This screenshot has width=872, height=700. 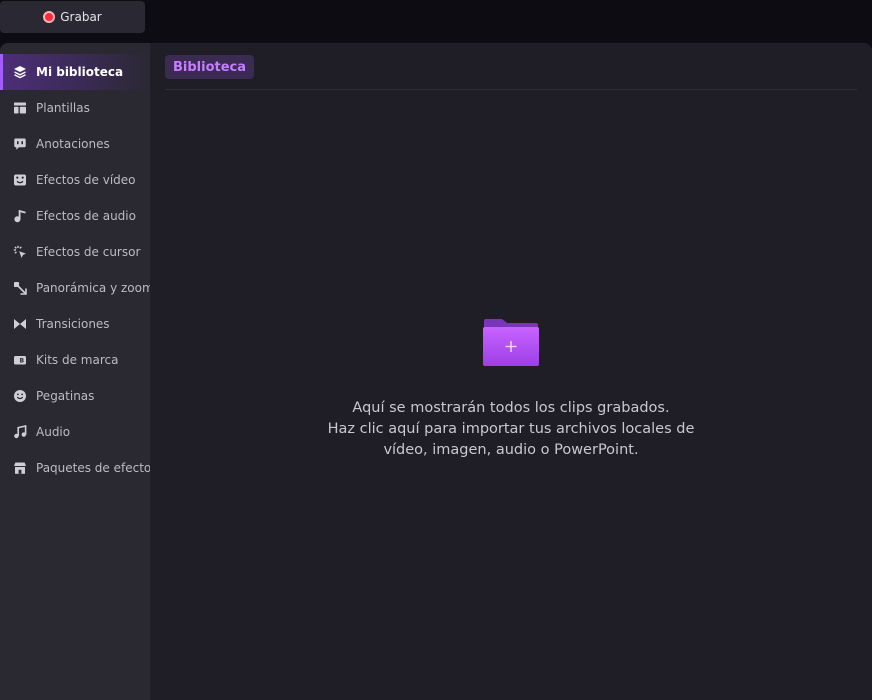 I want to click on tab-biblioteca: Biblioteca, so click(x=210, y=67).